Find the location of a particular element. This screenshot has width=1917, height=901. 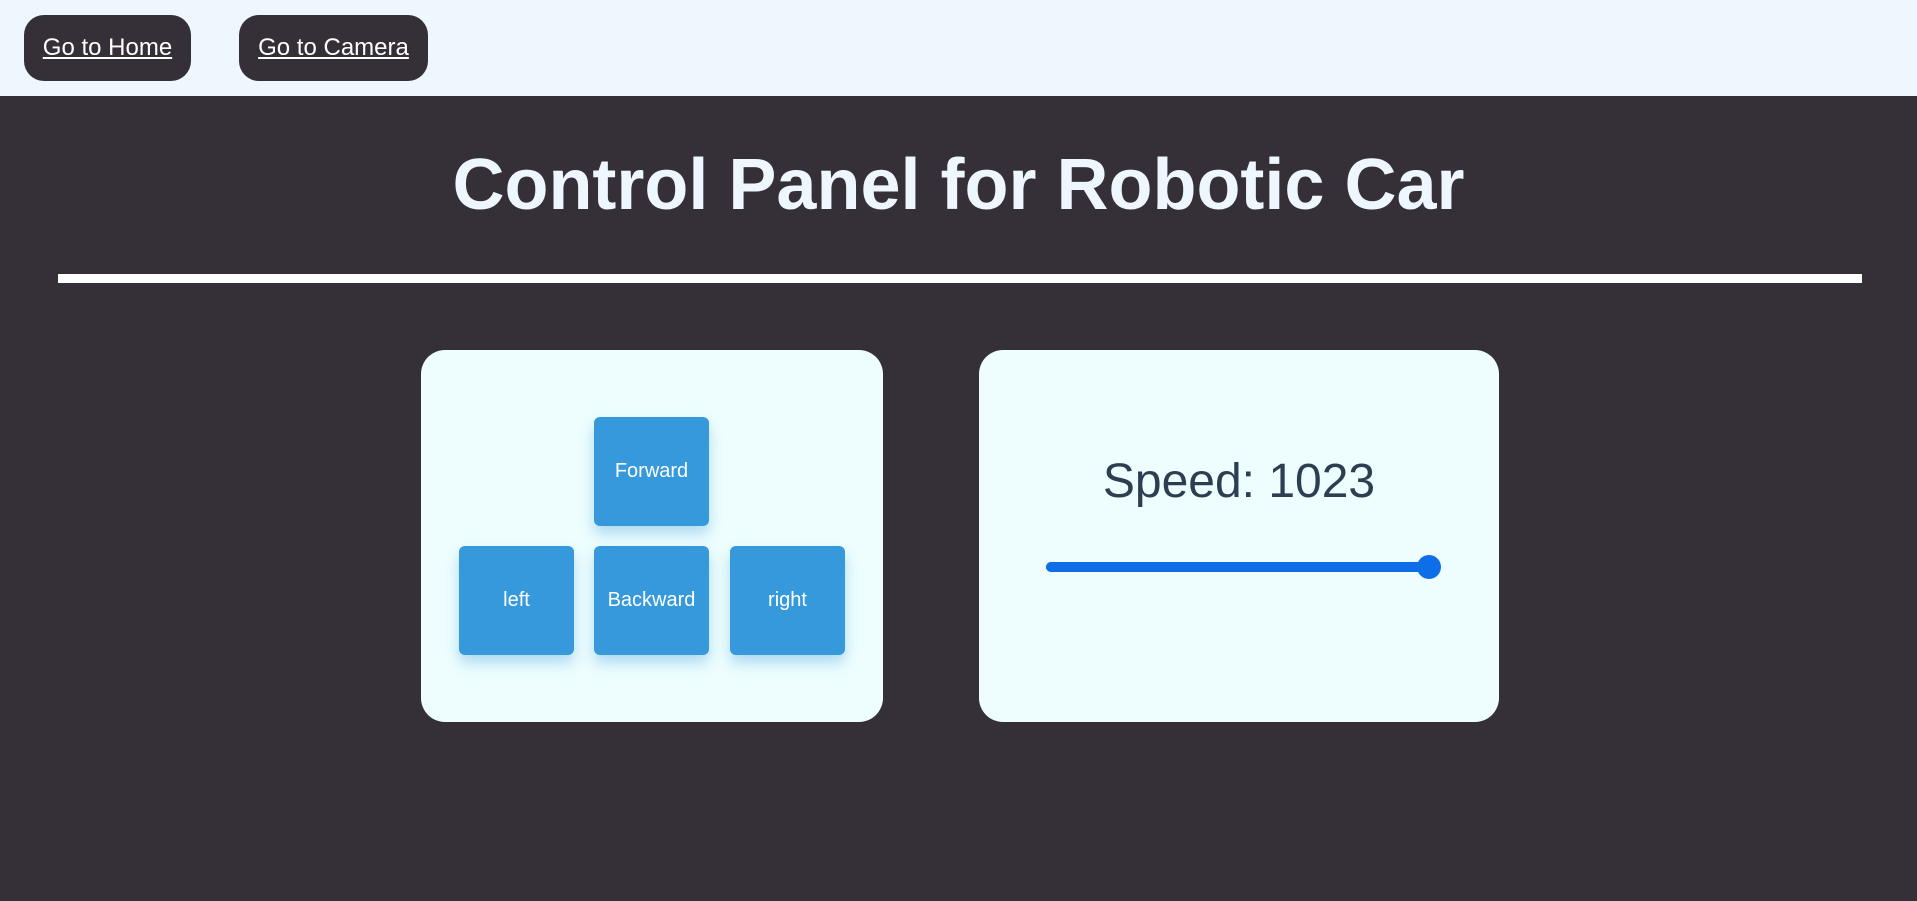

speed-slider is located at coordinates (1243, 567).